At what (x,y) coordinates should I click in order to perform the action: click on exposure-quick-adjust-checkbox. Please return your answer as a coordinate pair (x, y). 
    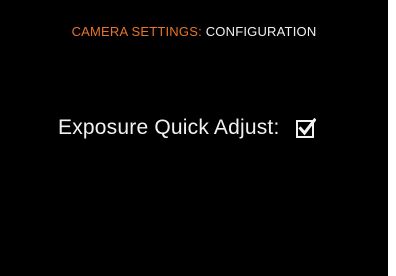
    Looking at the image, I should click on (305, 128).